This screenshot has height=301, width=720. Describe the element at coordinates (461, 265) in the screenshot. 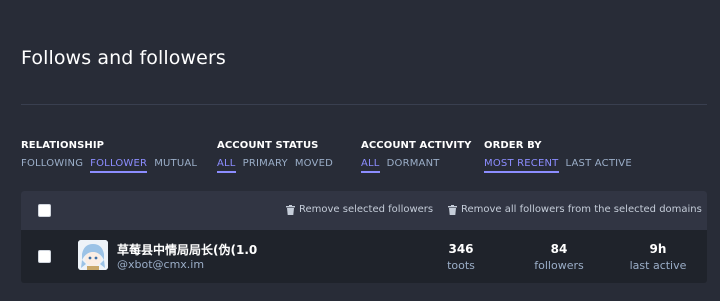

I see `stat-label: toots` at that location.